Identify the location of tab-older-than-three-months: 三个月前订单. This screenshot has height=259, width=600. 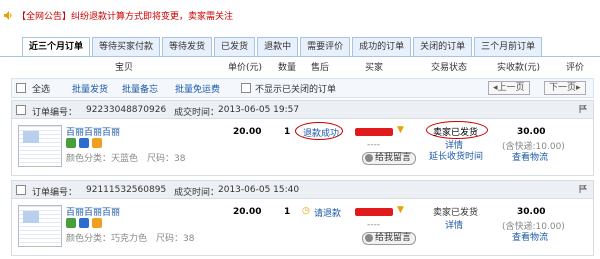
(508, 46).